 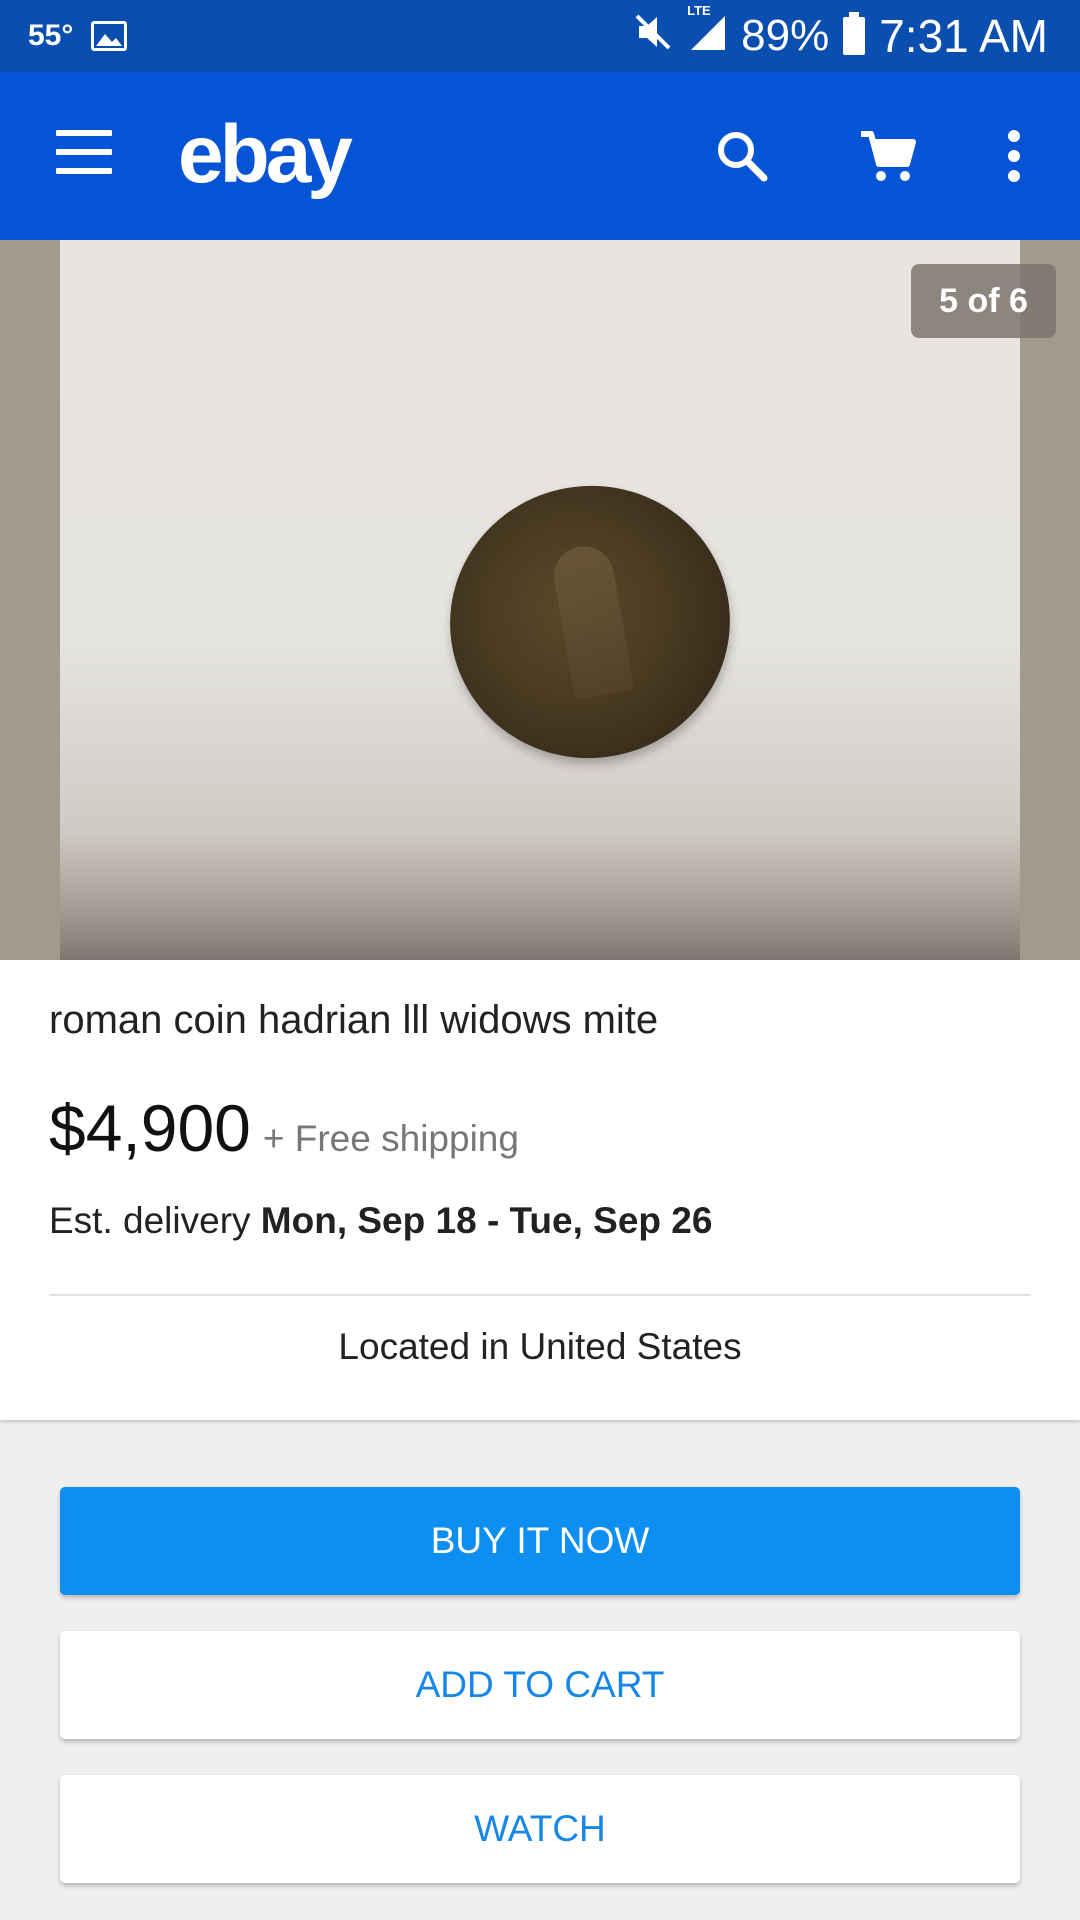 I want to click on mute-icon, so click(x=653, y=36).